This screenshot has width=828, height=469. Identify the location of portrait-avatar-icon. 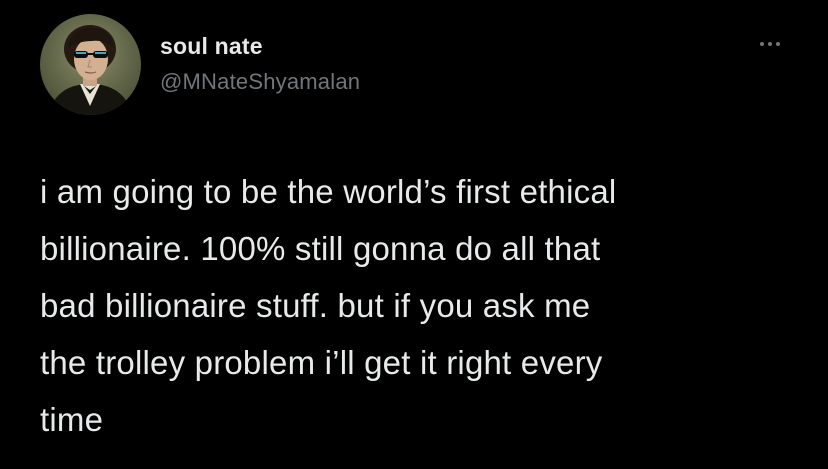
(90, 64).